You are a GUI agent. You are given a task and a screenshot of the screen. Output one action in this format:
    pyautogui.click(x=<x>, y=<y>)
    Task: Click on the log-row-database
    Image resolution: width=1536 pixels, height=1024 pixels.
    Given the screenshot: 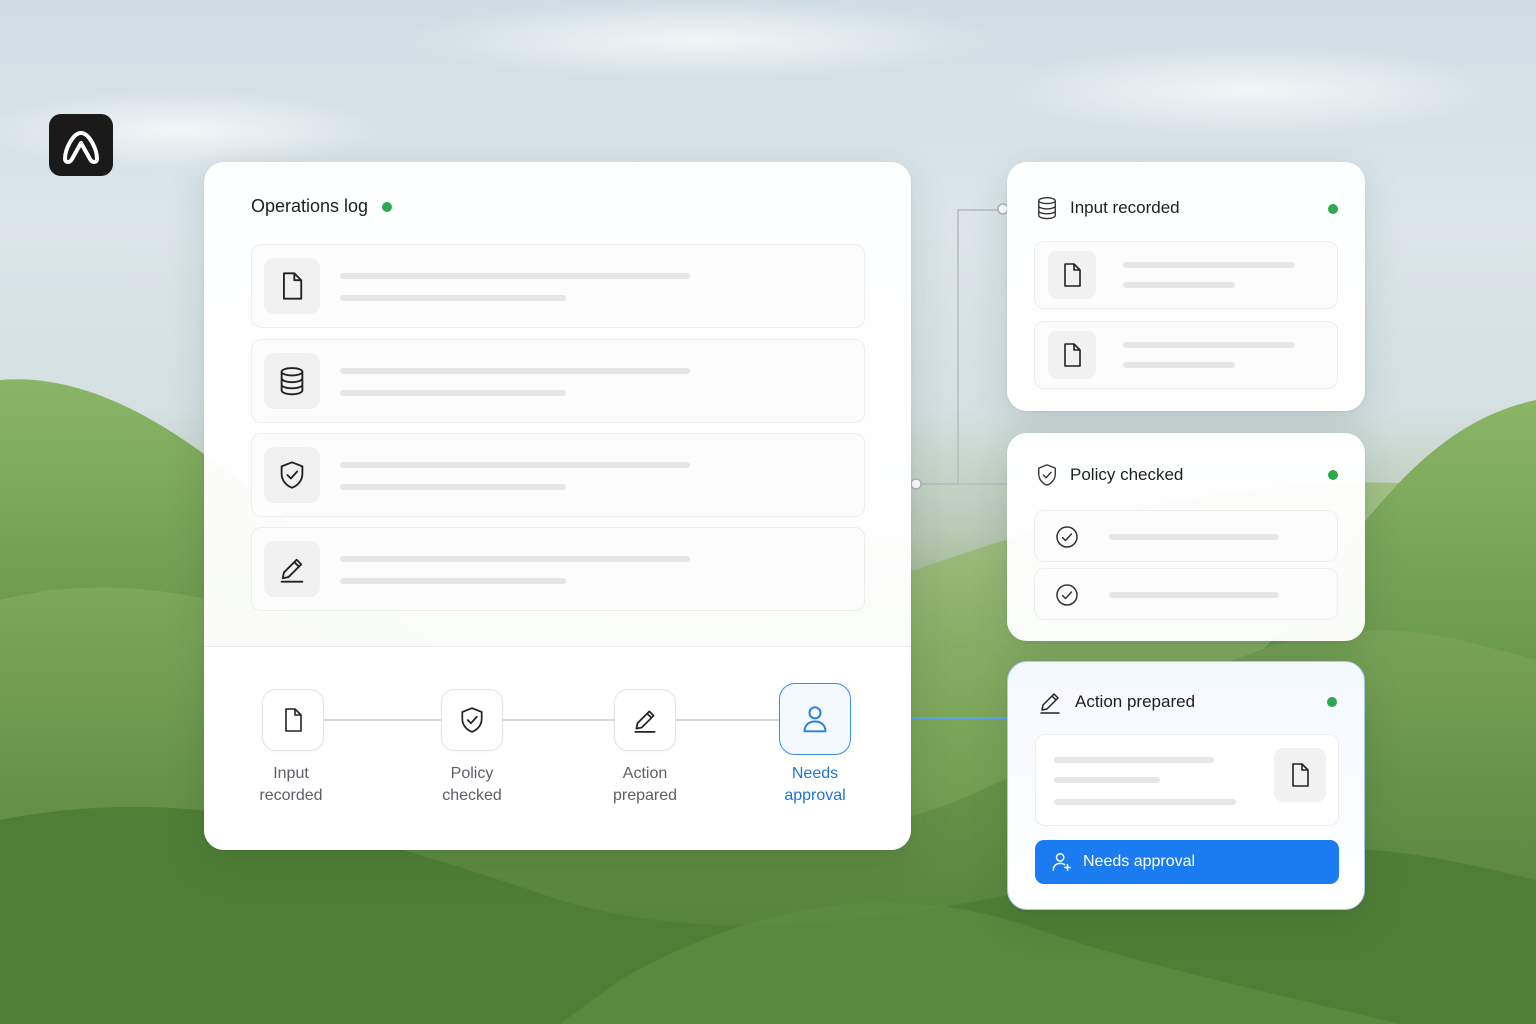 What is the action you would take?
    pyautogui.click(x=558, y=381)
    